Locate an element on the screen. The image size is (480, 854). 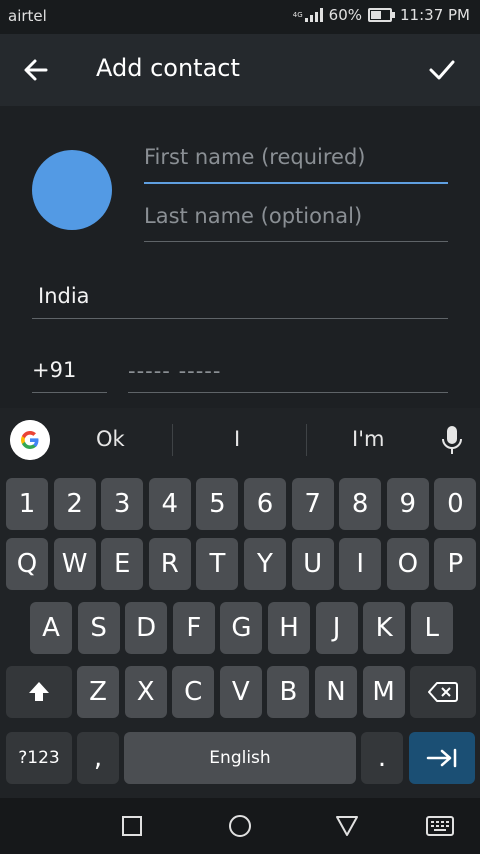
key-k: K is located at coordinates (384, 628).